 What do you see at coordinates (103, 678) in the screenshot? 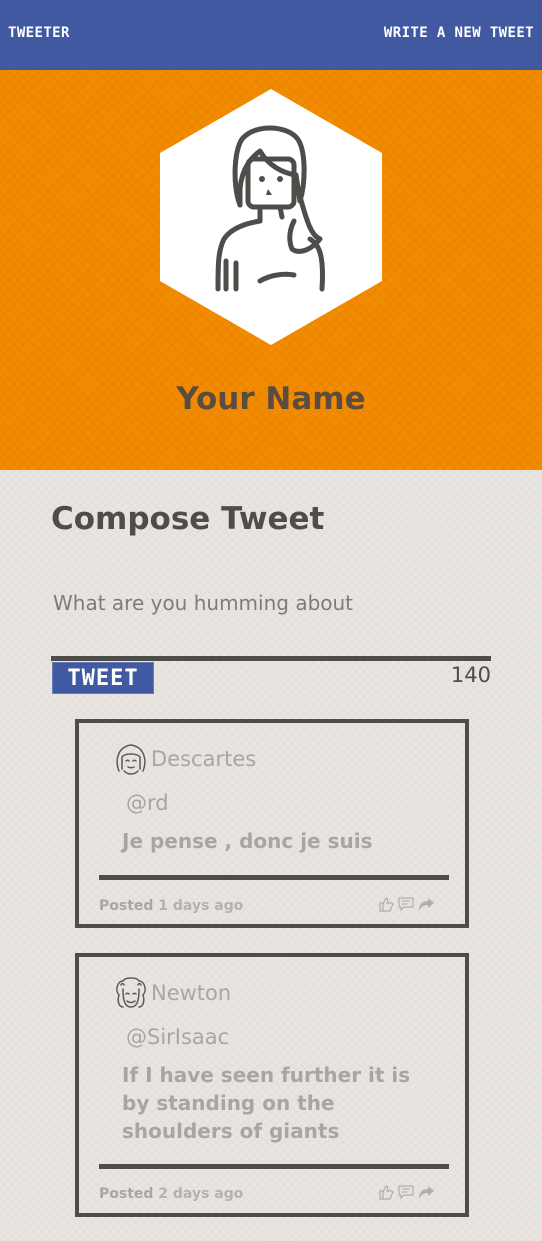
I see `tweet-submit-button: Tweet` at bounding box center [103, 678].